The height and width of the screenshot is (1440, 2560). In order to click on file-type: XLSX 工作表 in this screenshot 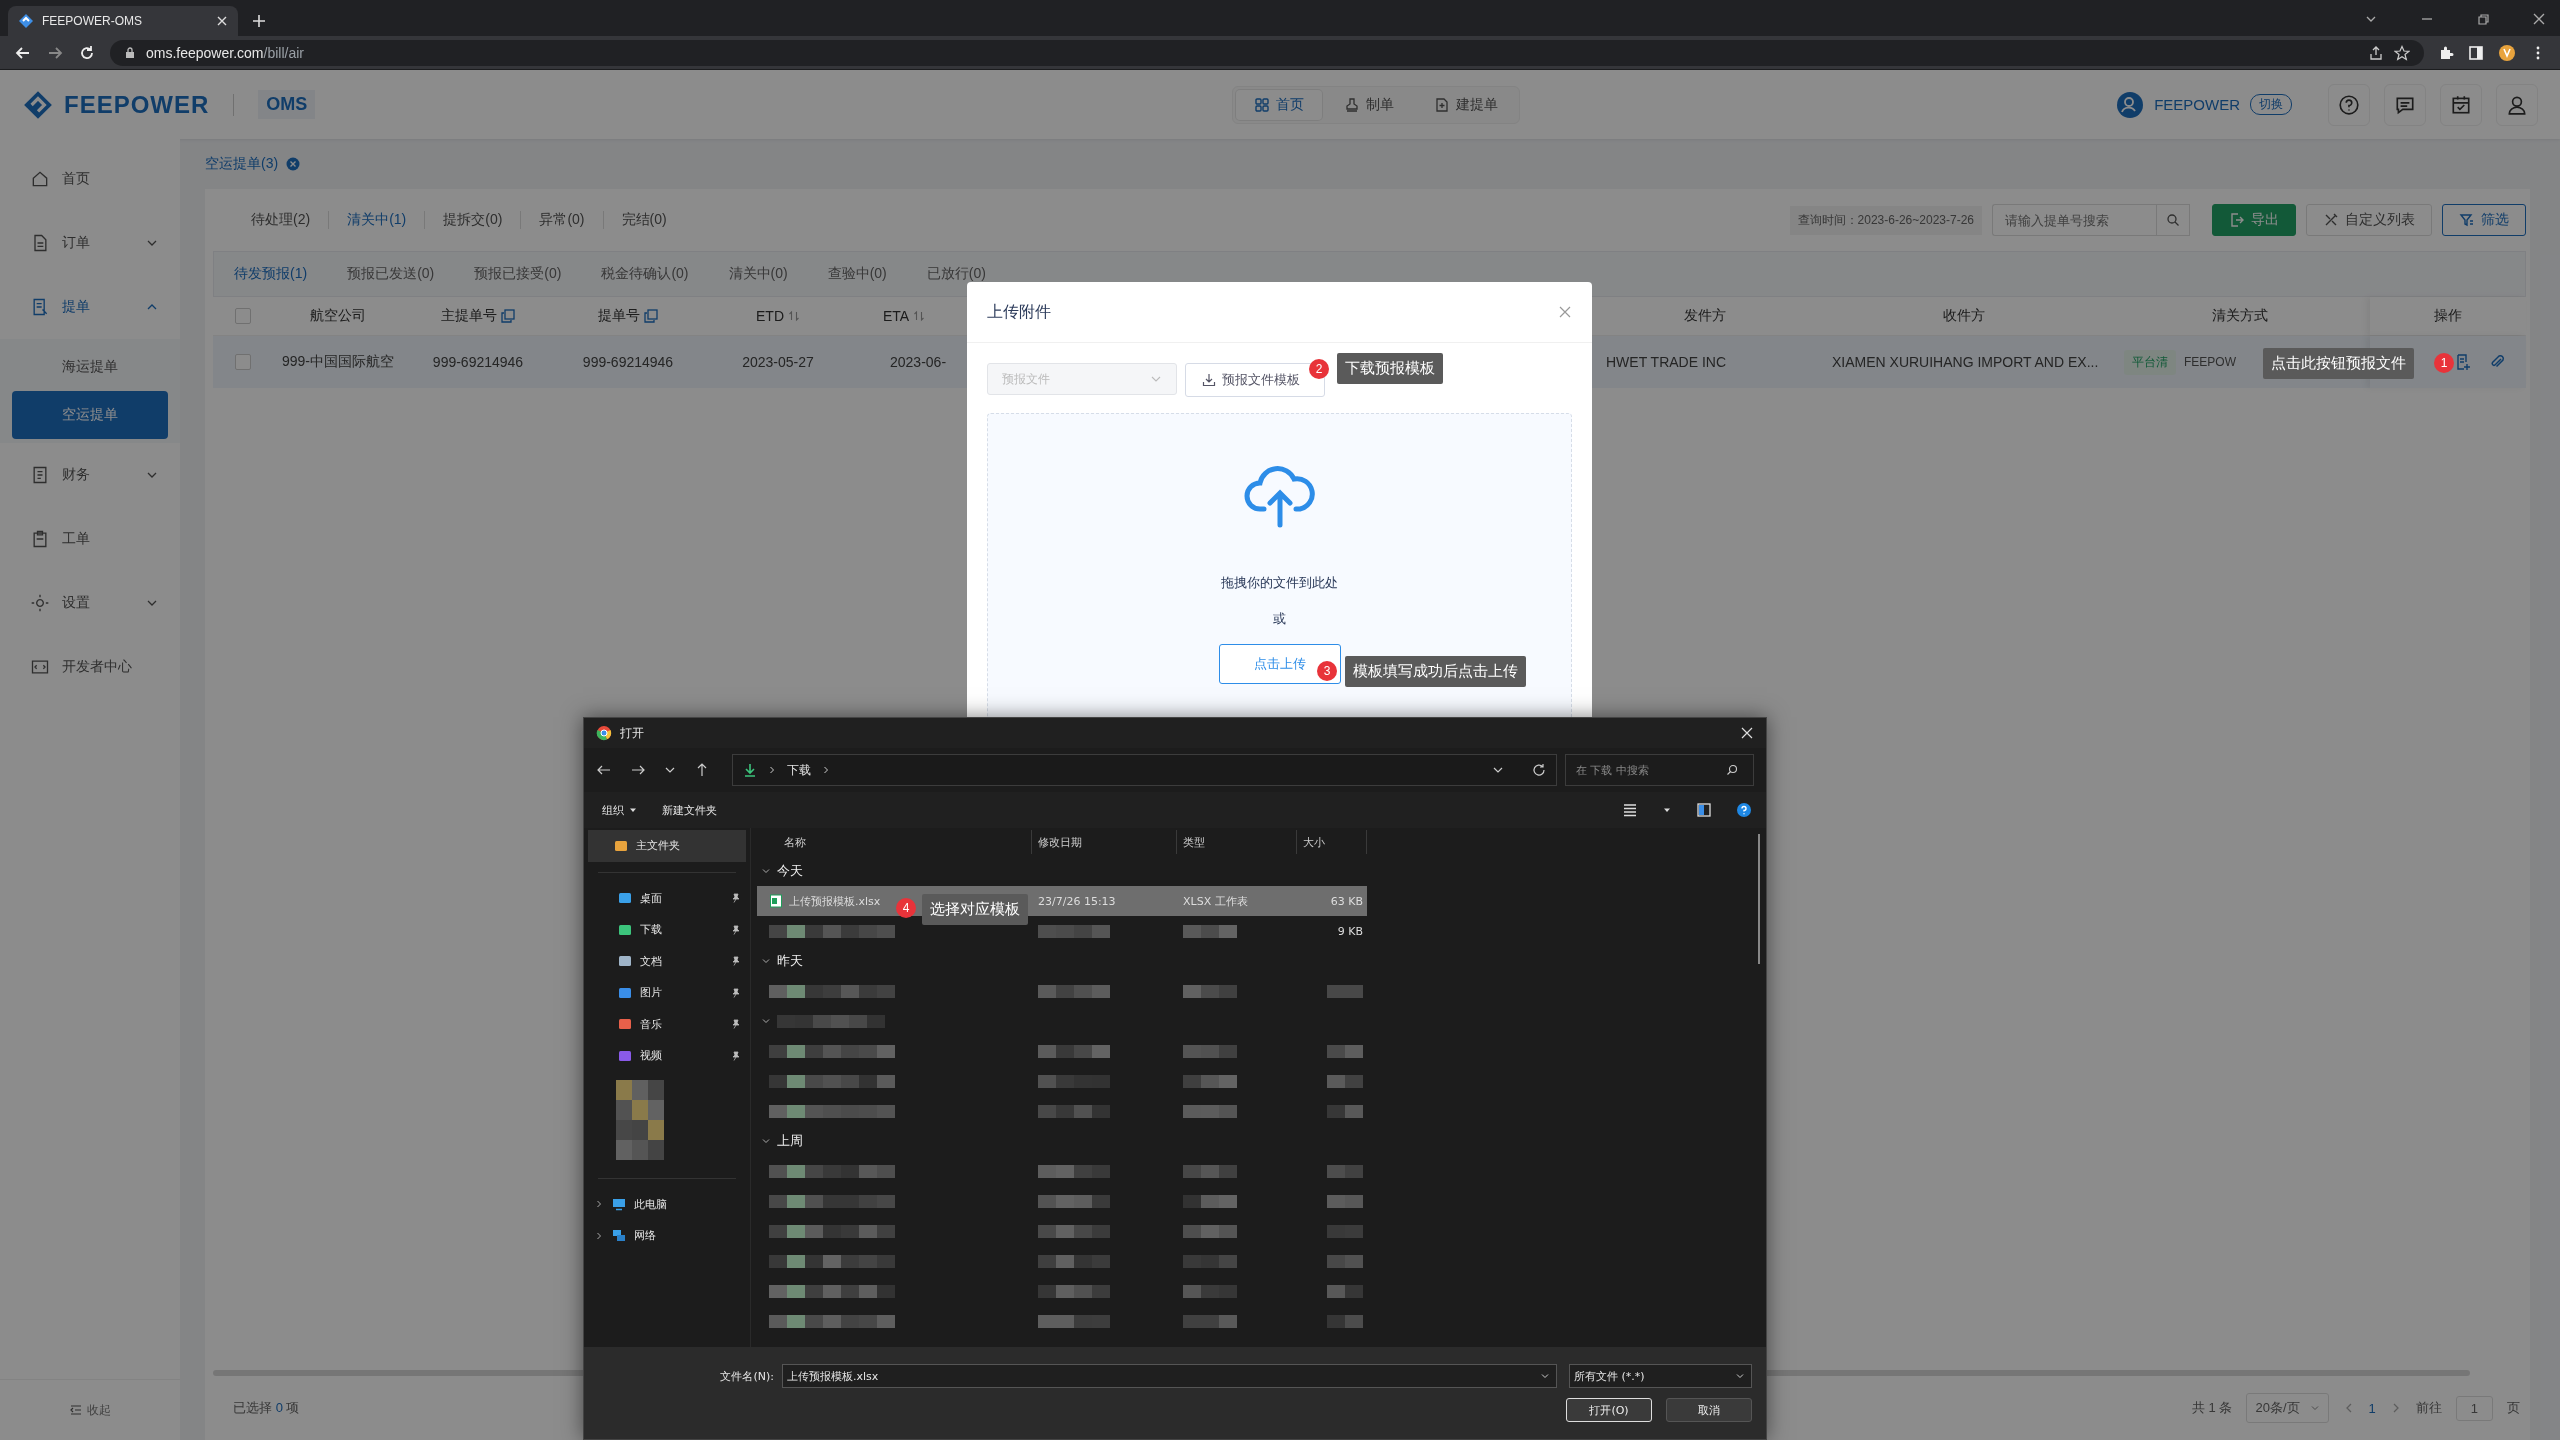, I will do `click(1215, 901)`.